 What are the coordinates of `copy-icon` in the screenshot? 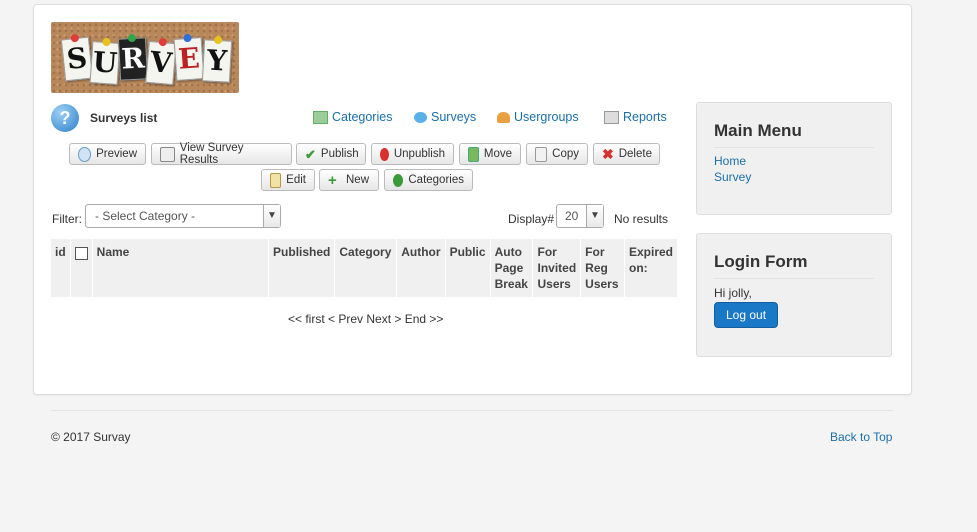 It's located at (541, 154).